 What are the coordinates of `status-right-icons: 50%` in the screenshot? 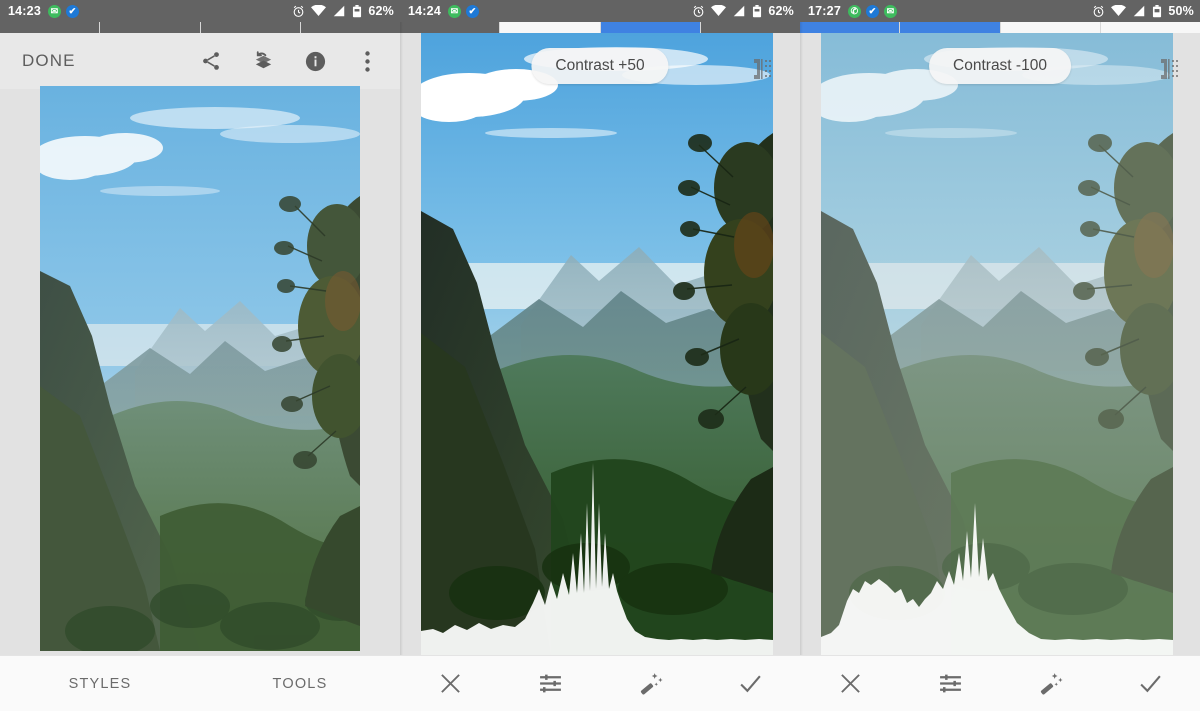 It's located at (1143, 11).